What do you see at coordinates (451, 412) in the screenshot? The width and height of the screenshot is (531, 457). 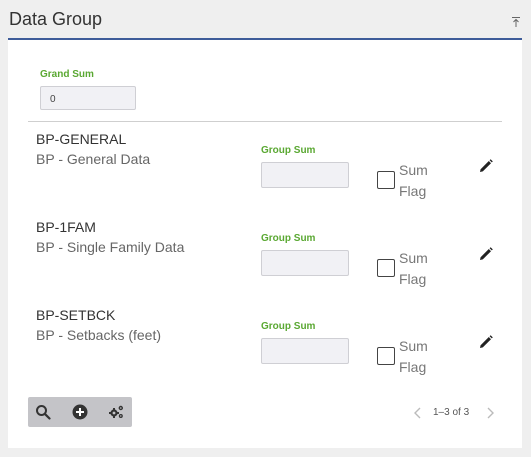 I see `pagination-range: 1–3 of 3` at bounding box center [451, 412].